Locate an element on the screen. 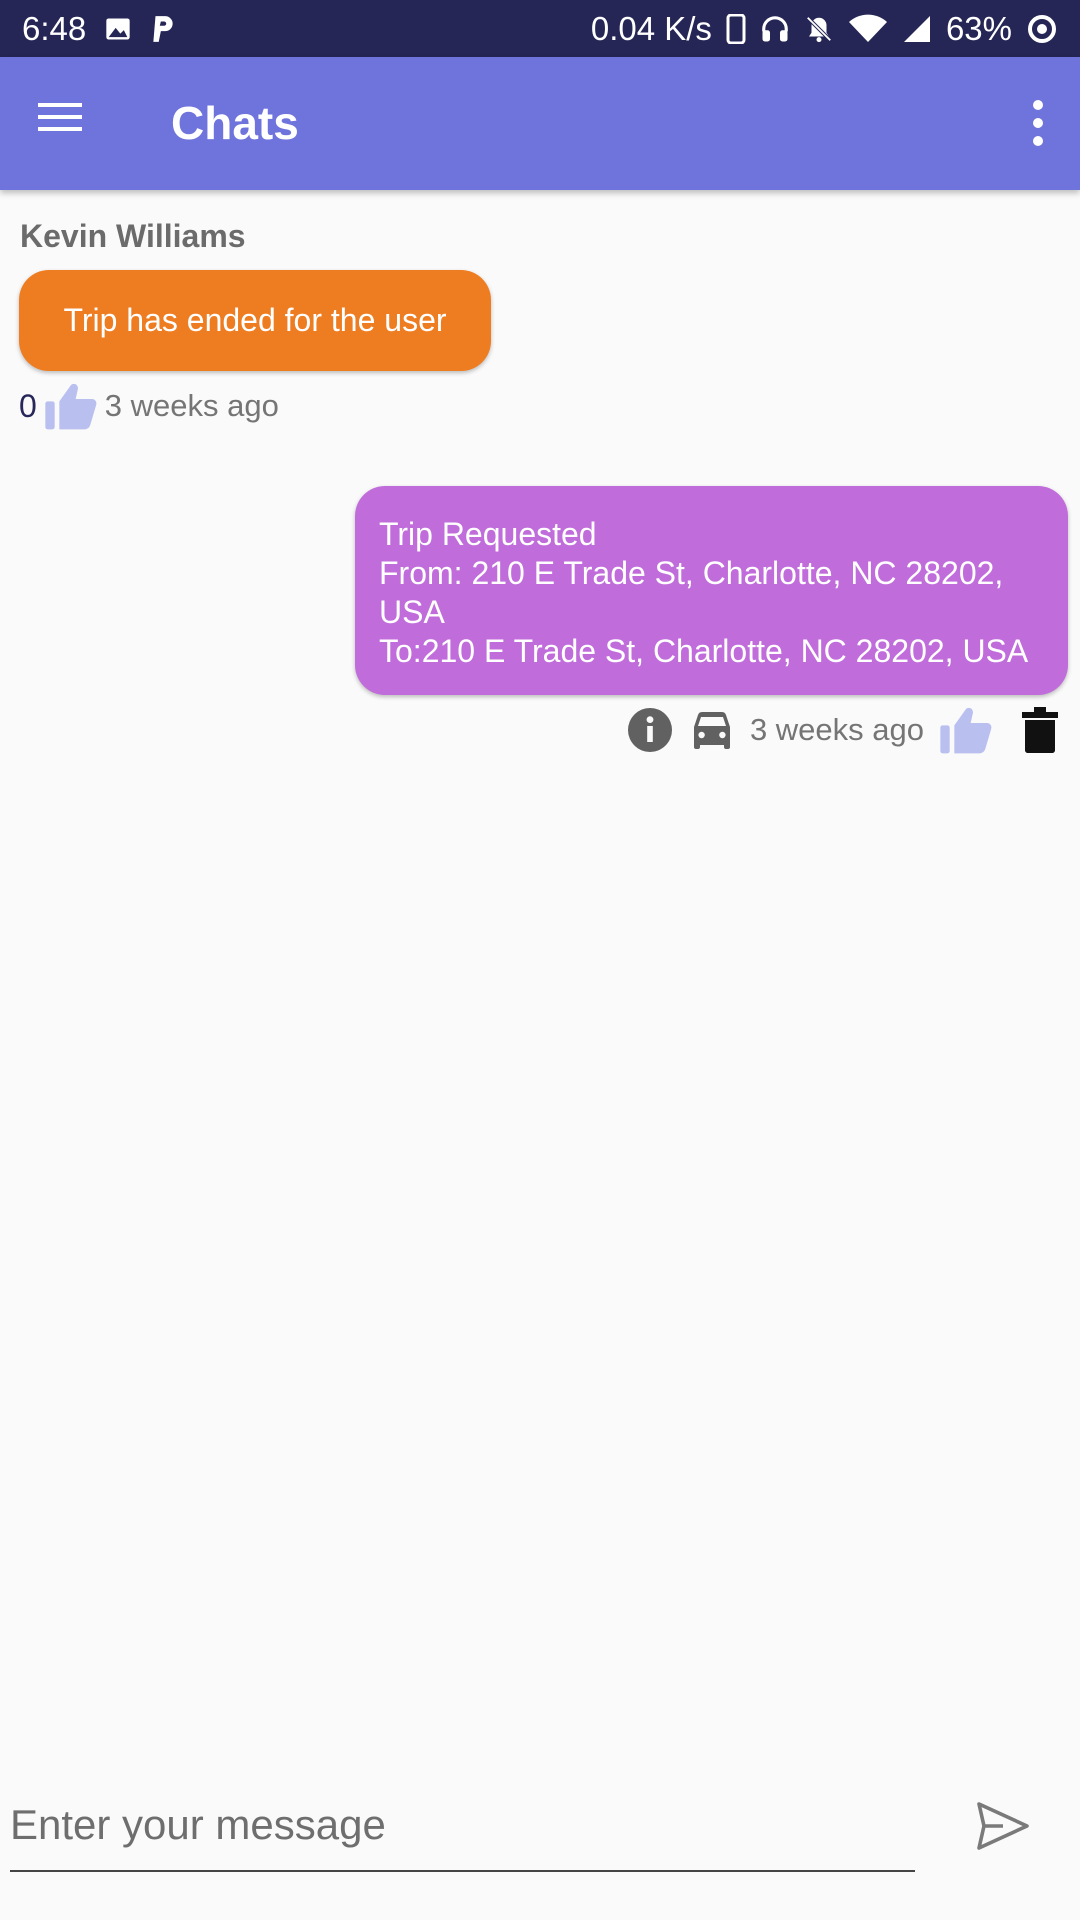 Image resolution: width=1080 pixels, height=1920 pixels. send-icon is located at coordinates (1003, 1826).